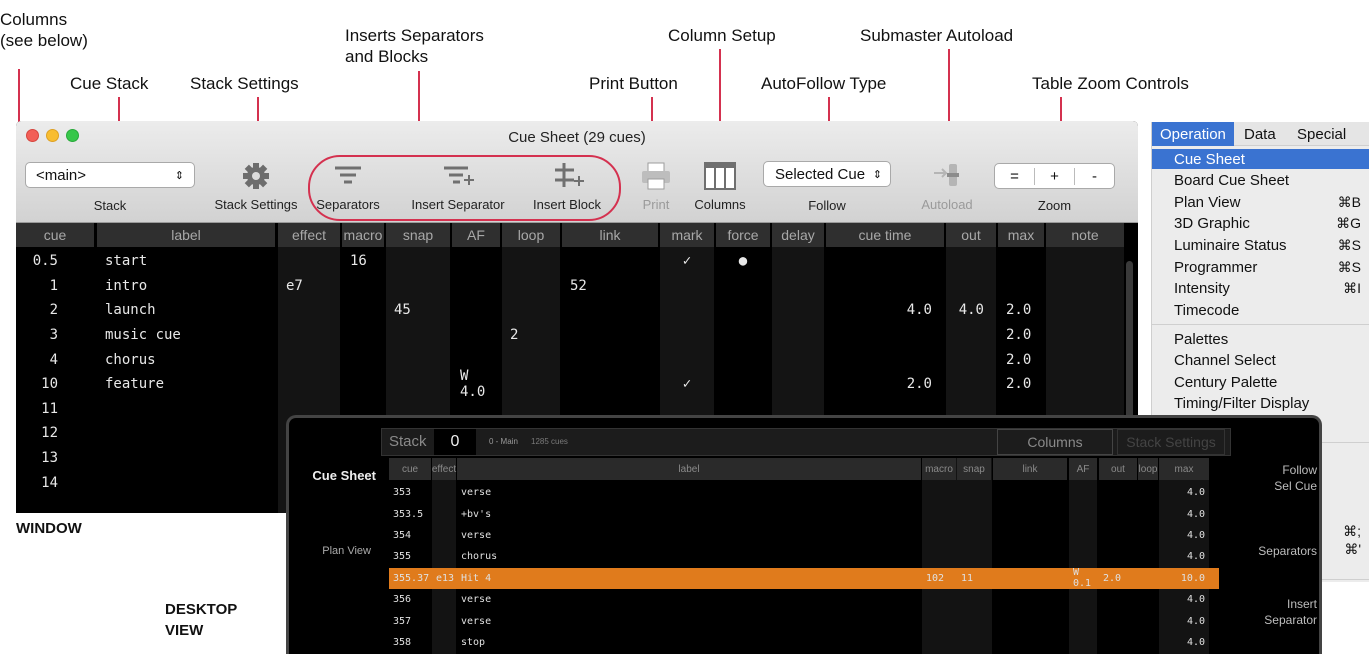  I want to click on callout-stack-settings: Stack Settings, so click(244, 83).